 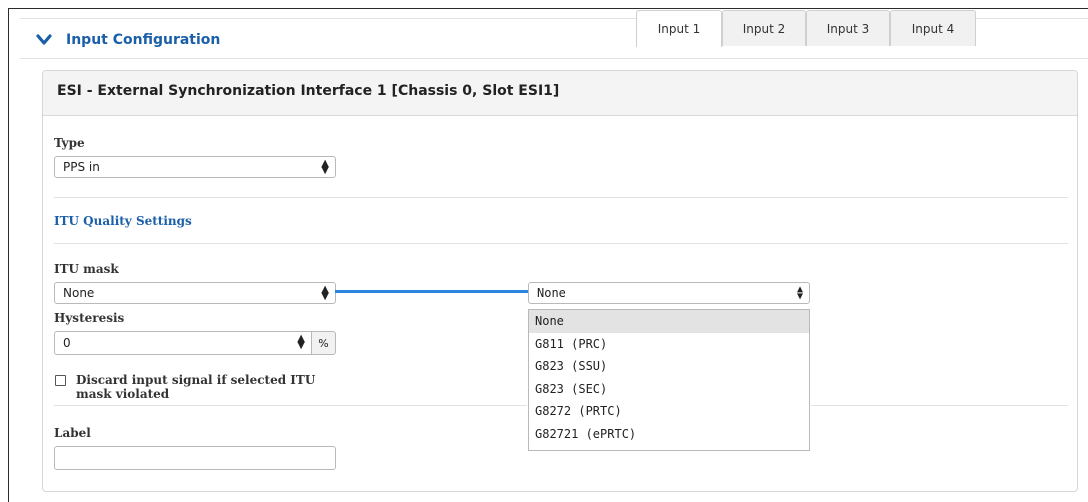 I want to click on discard-label-line1: Discard input signal if selected ITU, so click(x=196, y=380).